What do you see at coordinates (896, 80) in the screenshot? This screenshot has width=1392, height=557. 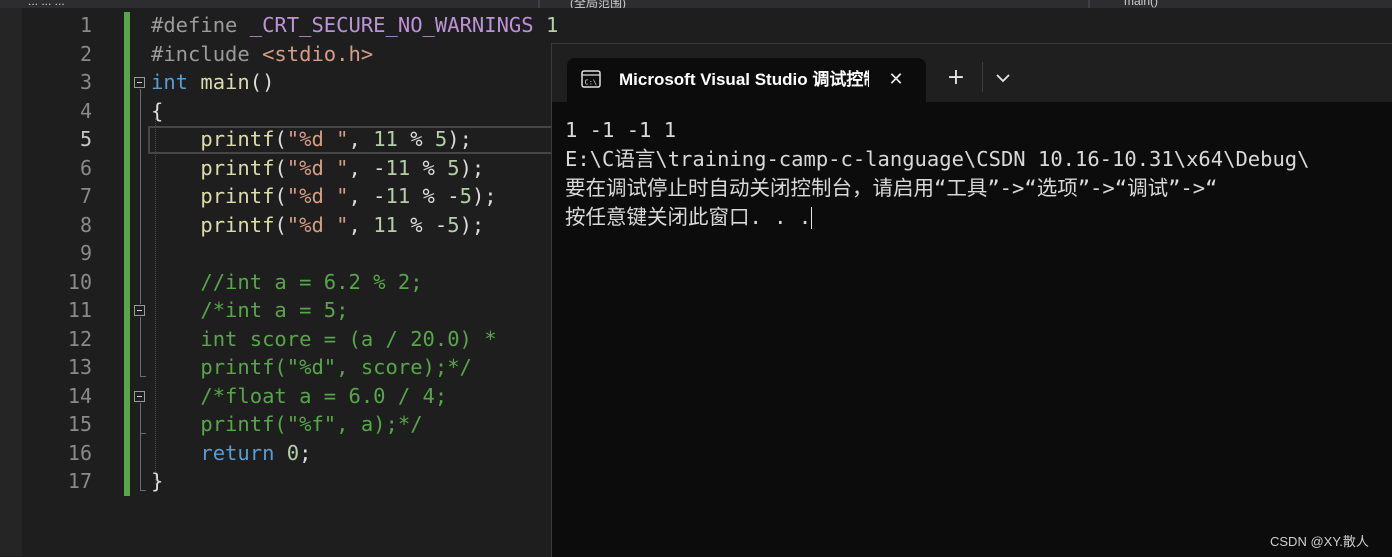 I see `close-icon: ✕` at bounding box center [896, 80].